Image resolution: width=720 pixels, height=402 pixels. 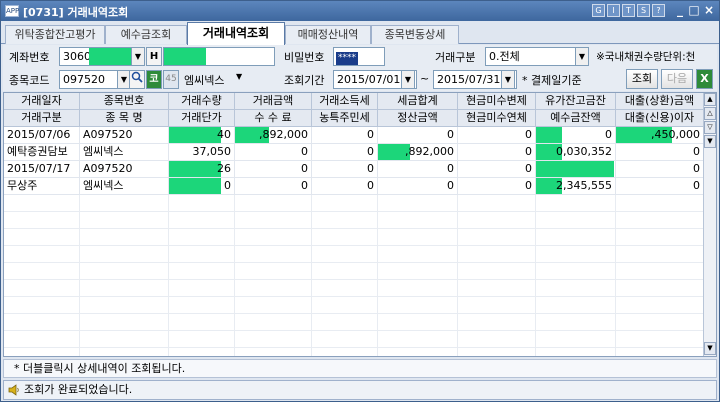 What do you see at coordinates (613, 10) in the screenshot?
I see `title-button-i: I` at bounding box center [613, 10].